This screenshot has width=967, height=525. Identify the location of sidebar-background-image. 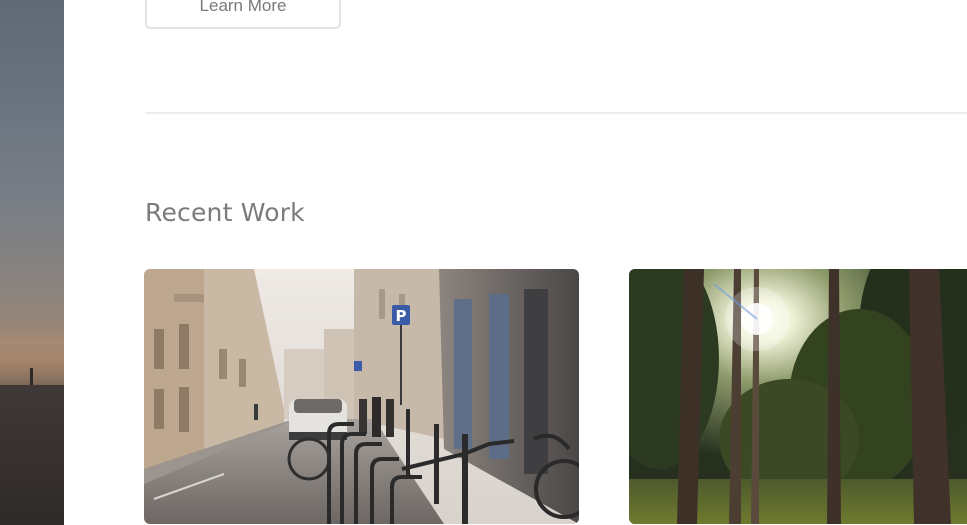
(32, 262).